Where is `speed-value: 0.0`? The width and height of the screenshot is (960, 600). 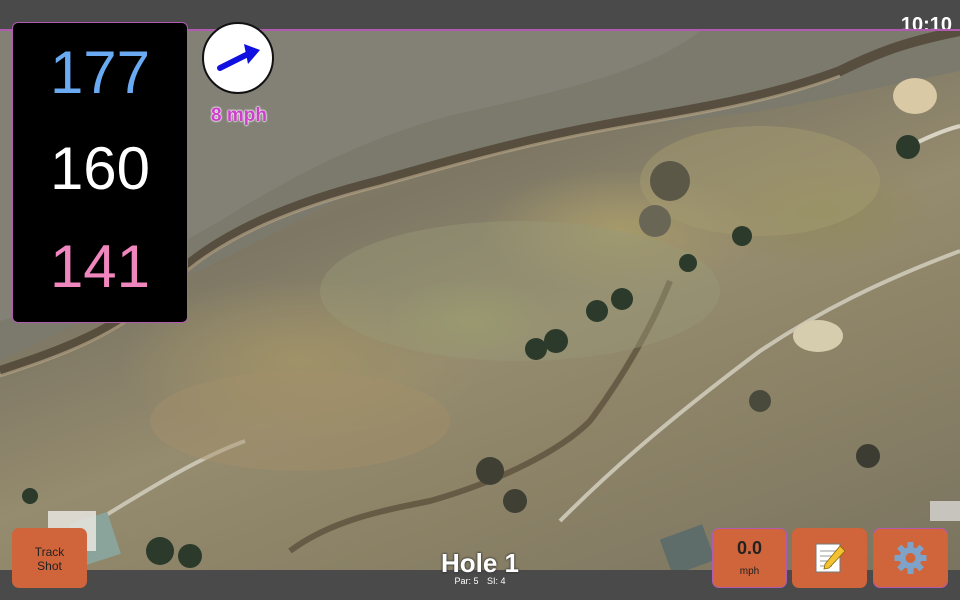
speed-value: 0.0 is located at coordinates (749, 548).